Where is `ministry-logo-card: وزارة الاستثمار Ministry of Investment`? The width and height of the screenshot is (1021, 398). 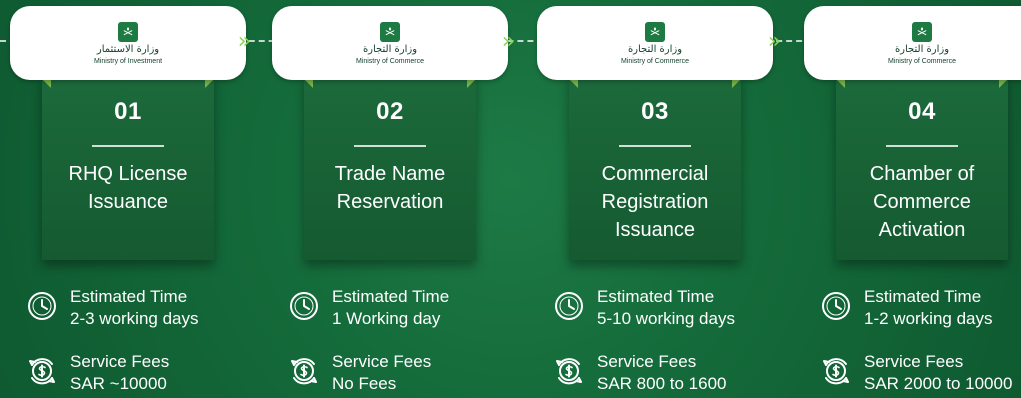 ministry-logo-card: وزارة الاستثمار Ministry of Investment is located at coordinates (128, 43).